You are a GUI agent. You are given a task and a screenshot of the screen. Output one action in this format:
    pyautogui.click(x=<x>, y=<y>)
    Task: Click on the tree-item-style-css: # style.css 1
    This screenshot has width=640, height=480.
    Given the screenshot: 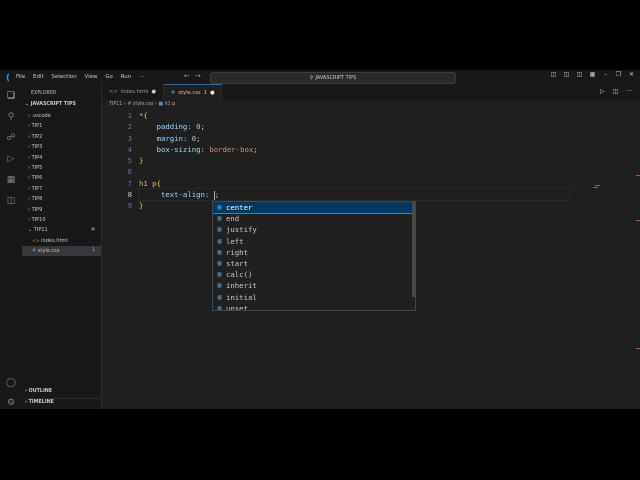 What is the action you would take?
    pyautogui.click(x=61, y=251)
    